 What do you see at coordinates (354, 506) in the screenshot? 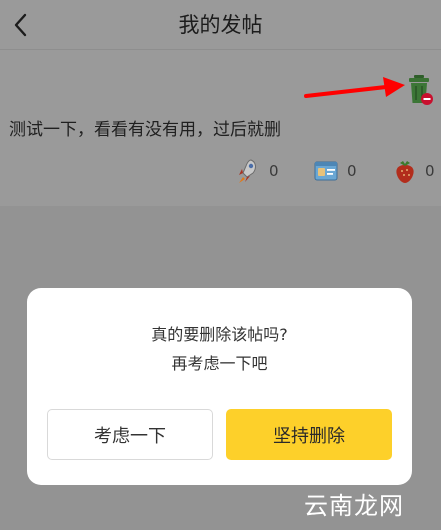
I see `watermark-text: 云南龙网` at bounding box center [354, 506].